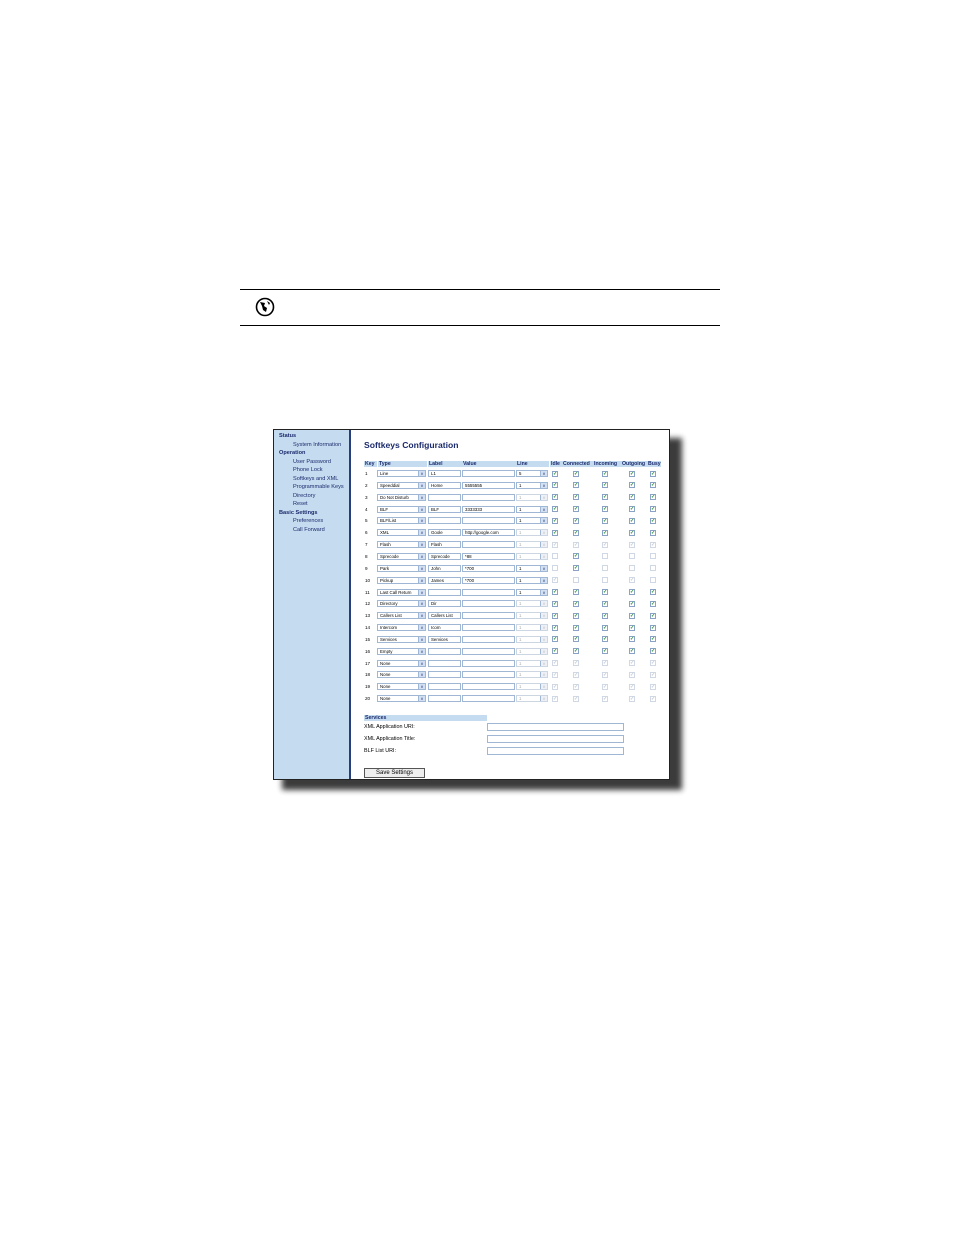  I want to click on type-select: Flash ∨, so click(401, 545).